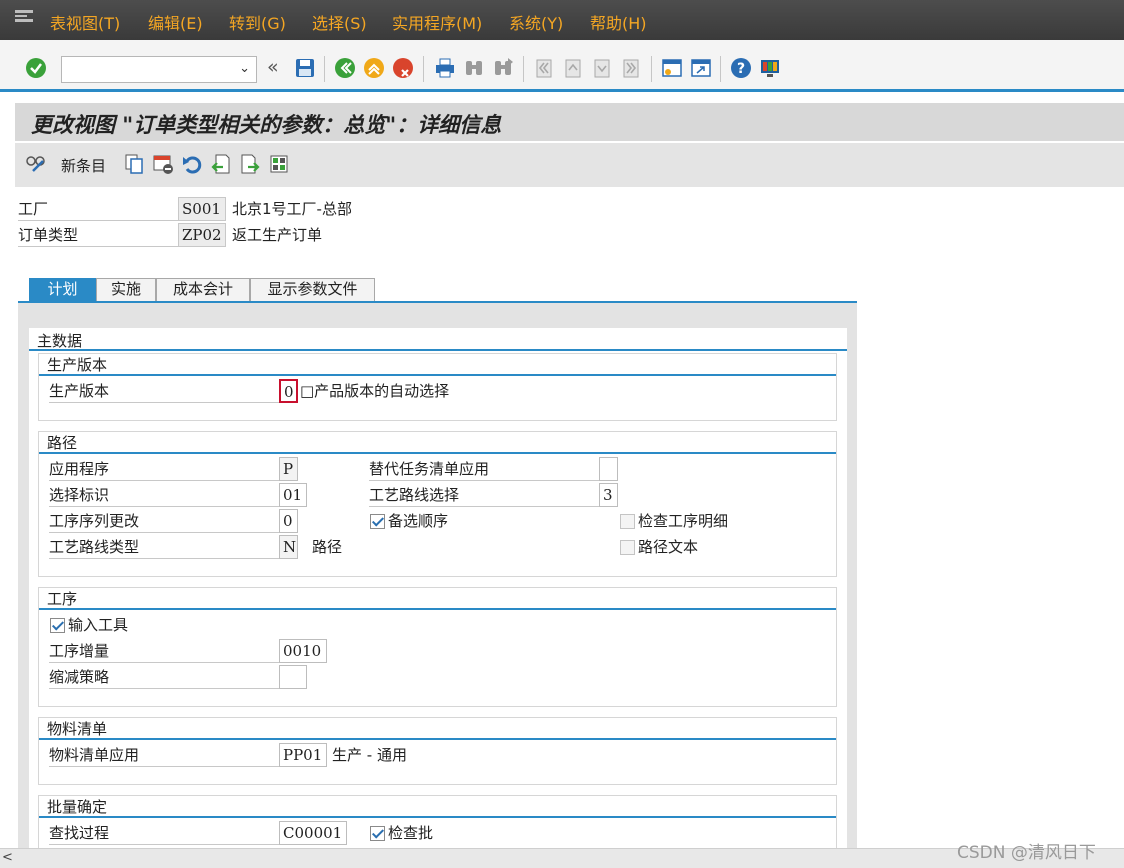 This screenshot has height=868, width=1124. Describe the element at coordinates (279, 164) in the screenshot. I see `select-all-icon` at that location.